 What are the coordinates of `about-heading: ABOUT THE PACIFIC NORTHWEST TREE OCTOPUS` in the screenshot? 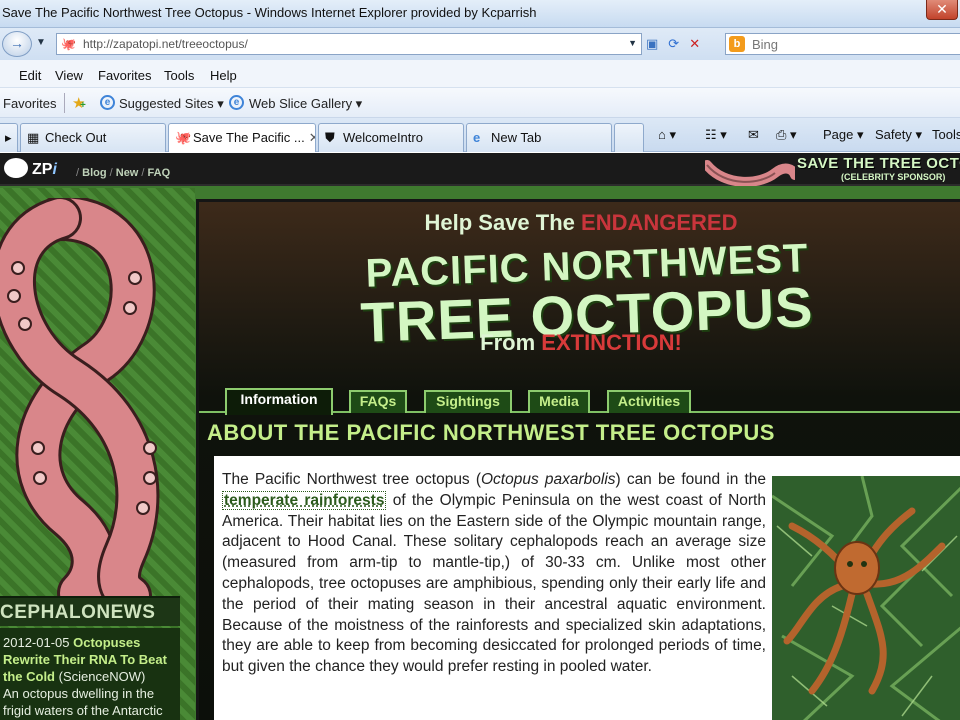 It's located at (491, 432).